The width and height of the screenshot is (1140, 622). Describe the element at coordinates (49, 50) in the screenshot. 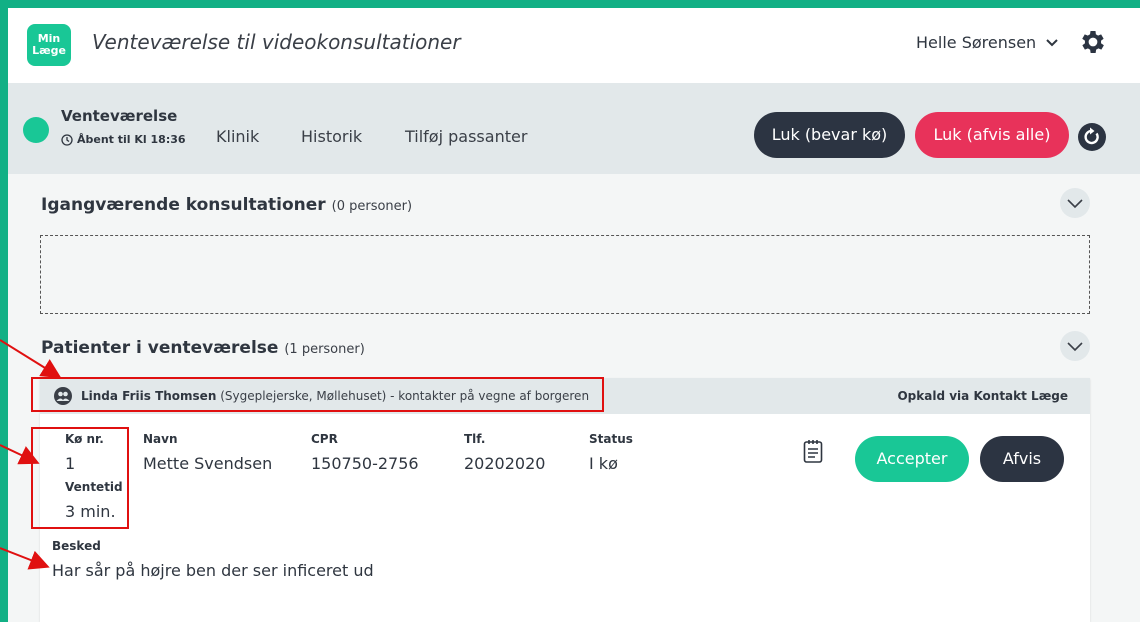

I see `logo-line-2: Læge` at that location.